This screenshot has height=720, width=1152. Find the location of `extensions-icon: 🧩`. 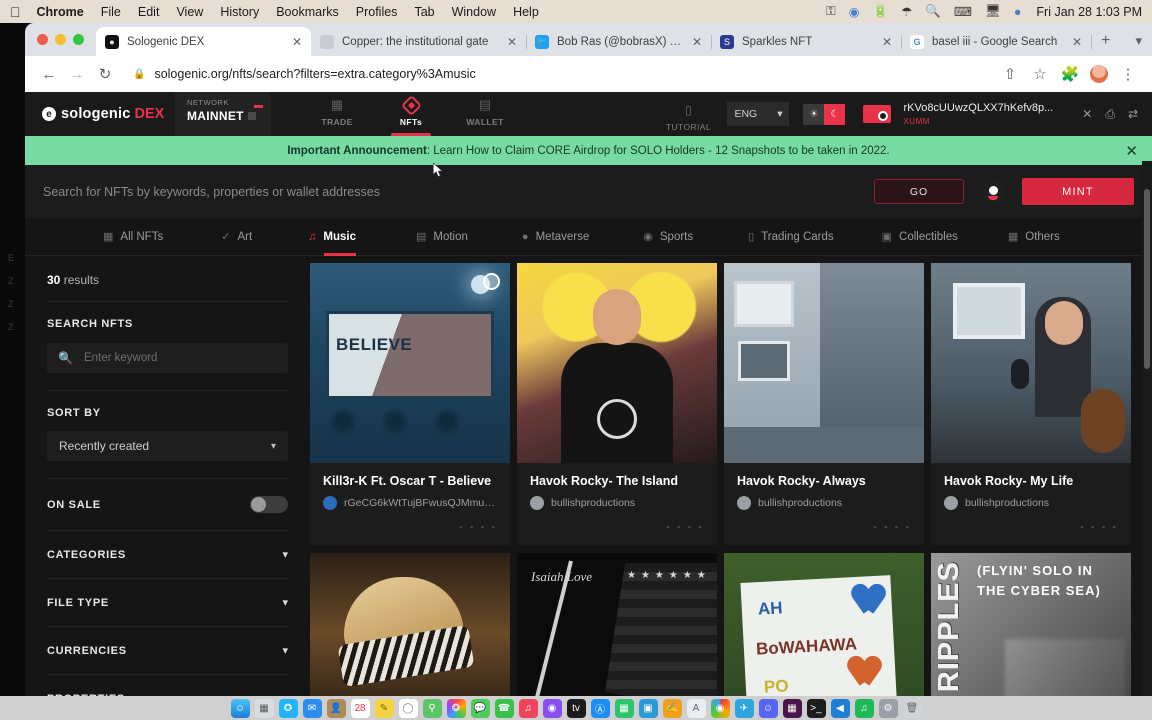

extensions-icon: 🧩 is located at coordinates (1070, 74).